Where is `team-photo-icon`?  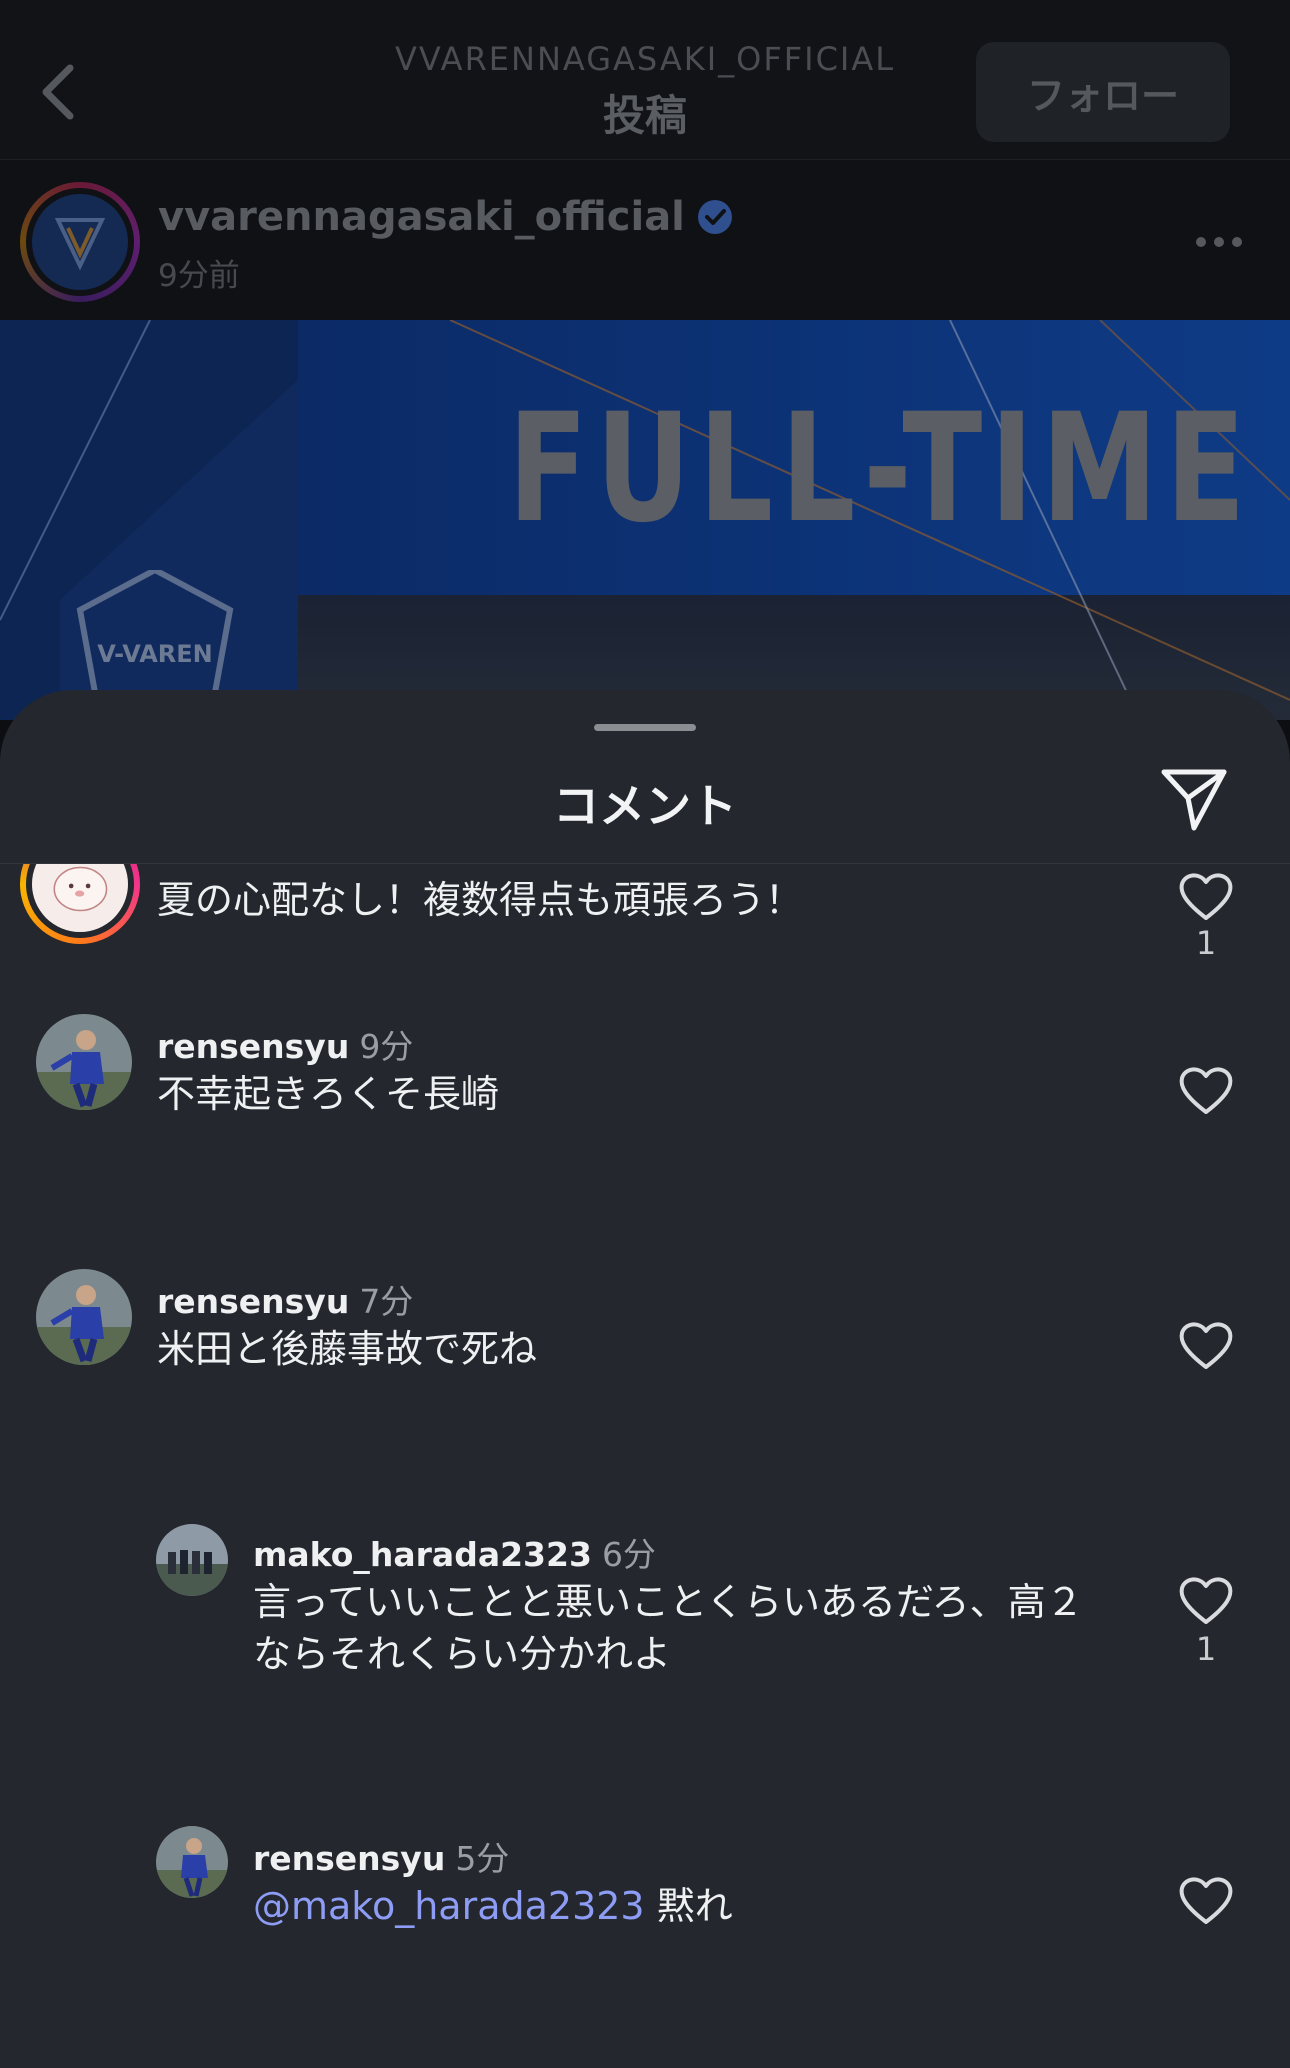
team-photo-icon is located at coordinates (192, 1560).